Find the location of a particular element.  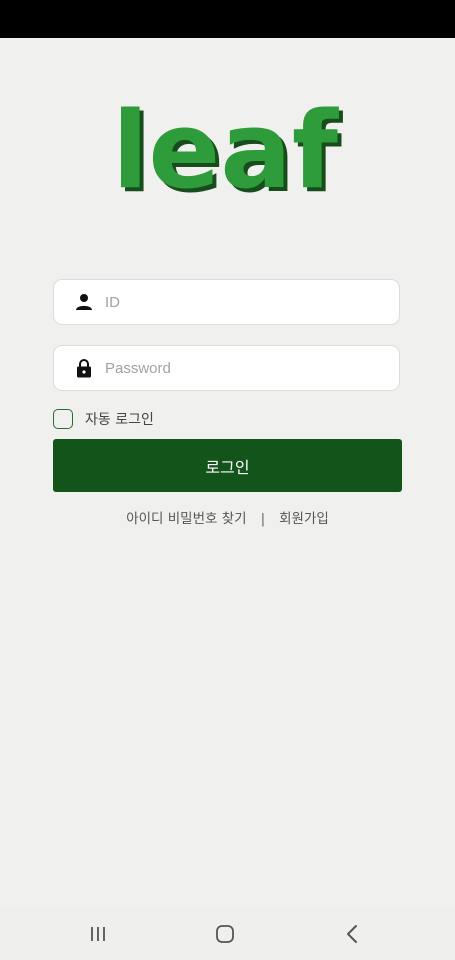

back-icon is located at coordinates (353, 934).